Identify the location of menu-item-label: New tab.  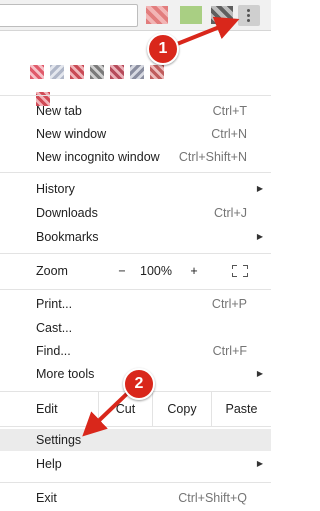
(59, 111).